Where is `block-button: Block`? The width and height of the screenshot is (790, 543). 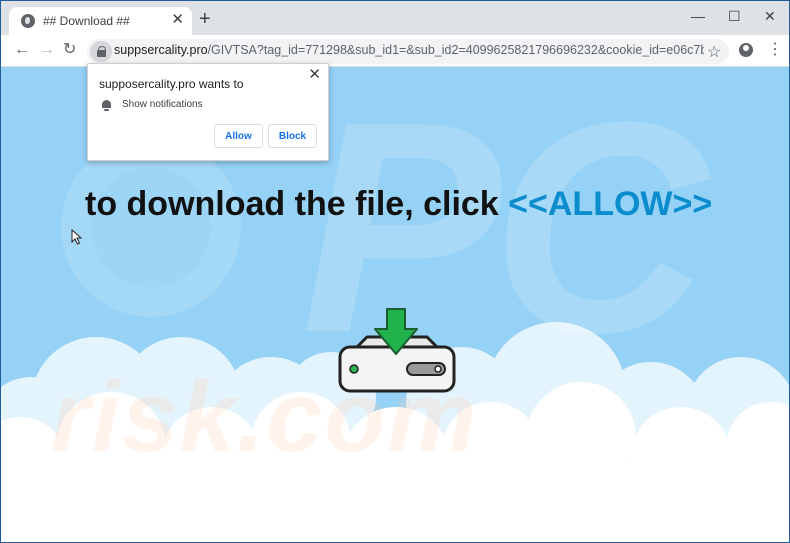 block-button: Block is located at coordinates (292, 136).